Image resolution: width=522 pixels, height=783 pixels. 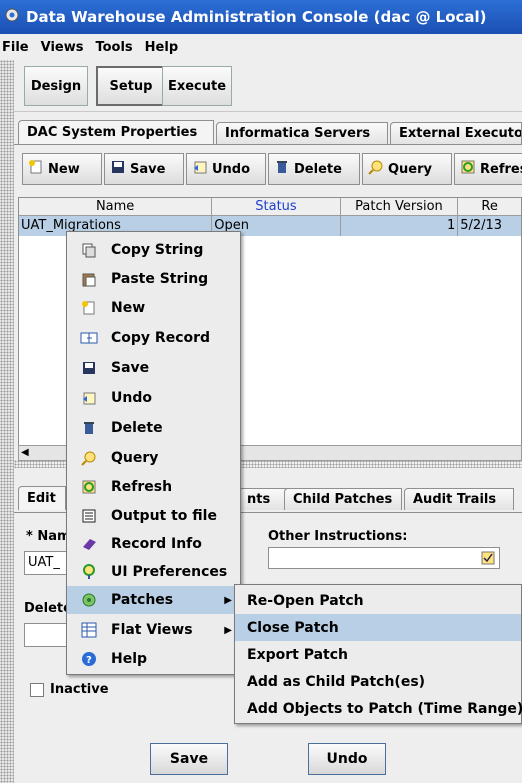 I want to click on menu-item-paste-string: Paste String, so click(x=153, y=279).